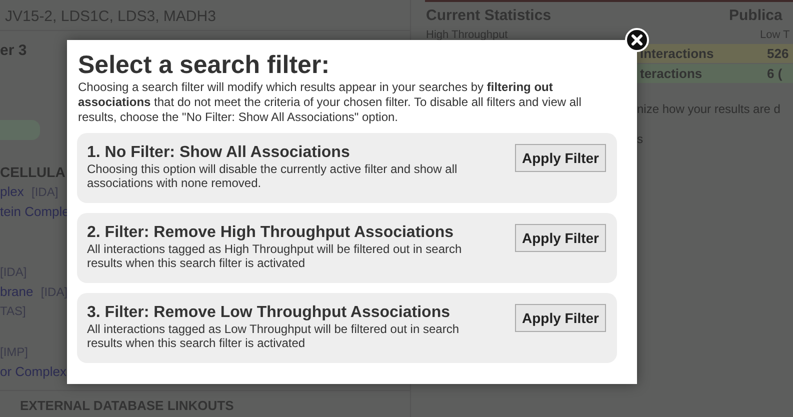  What do you see at coordinates (204, 65) in the screenshot?
I see `dialog-title: Select a search filter:` at bounding box center [204, 65].